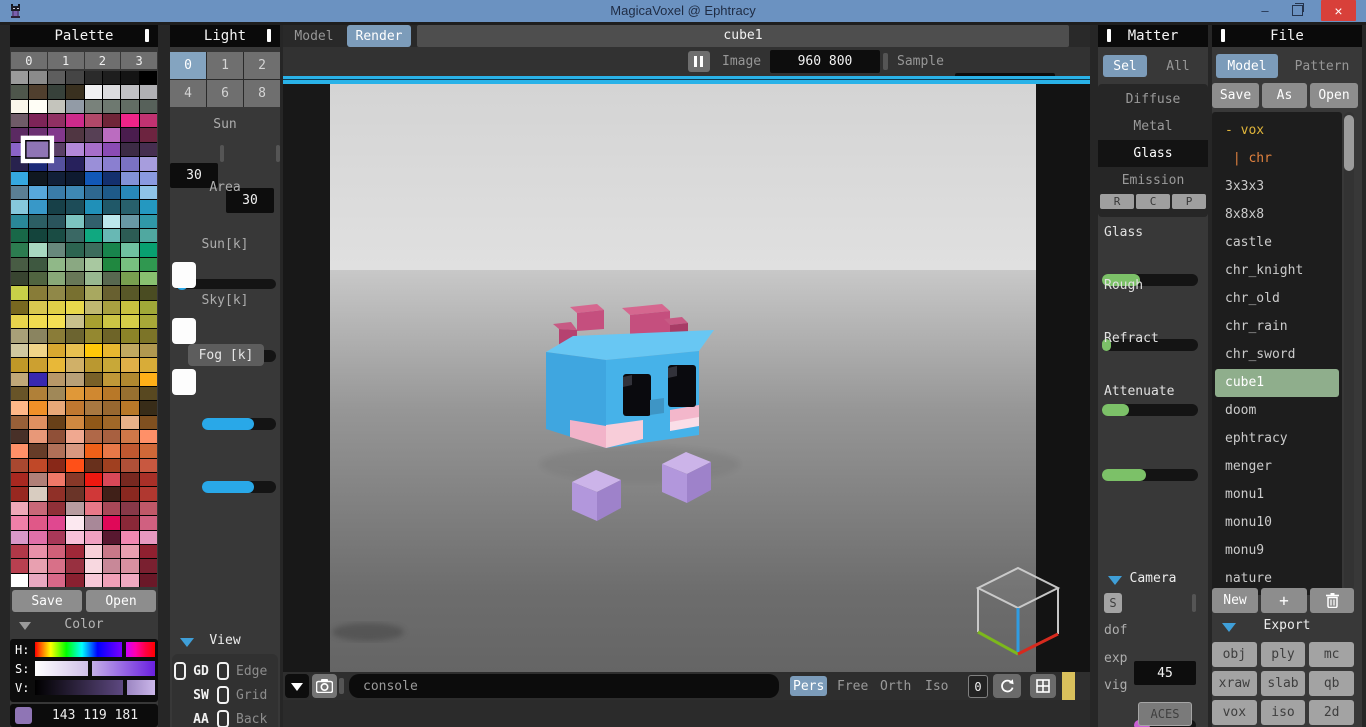 This screenshot has width=1366, height=727. Describe the element at coordinates (78, 649) in the screenshot. I see `hue-slider` at that location.